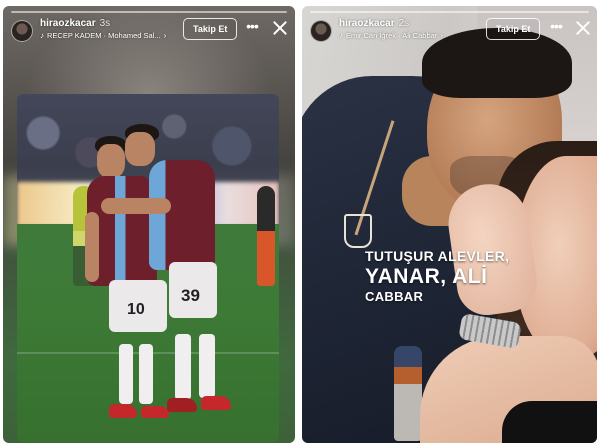  I want to click on player-jersey, so click(182, 215).